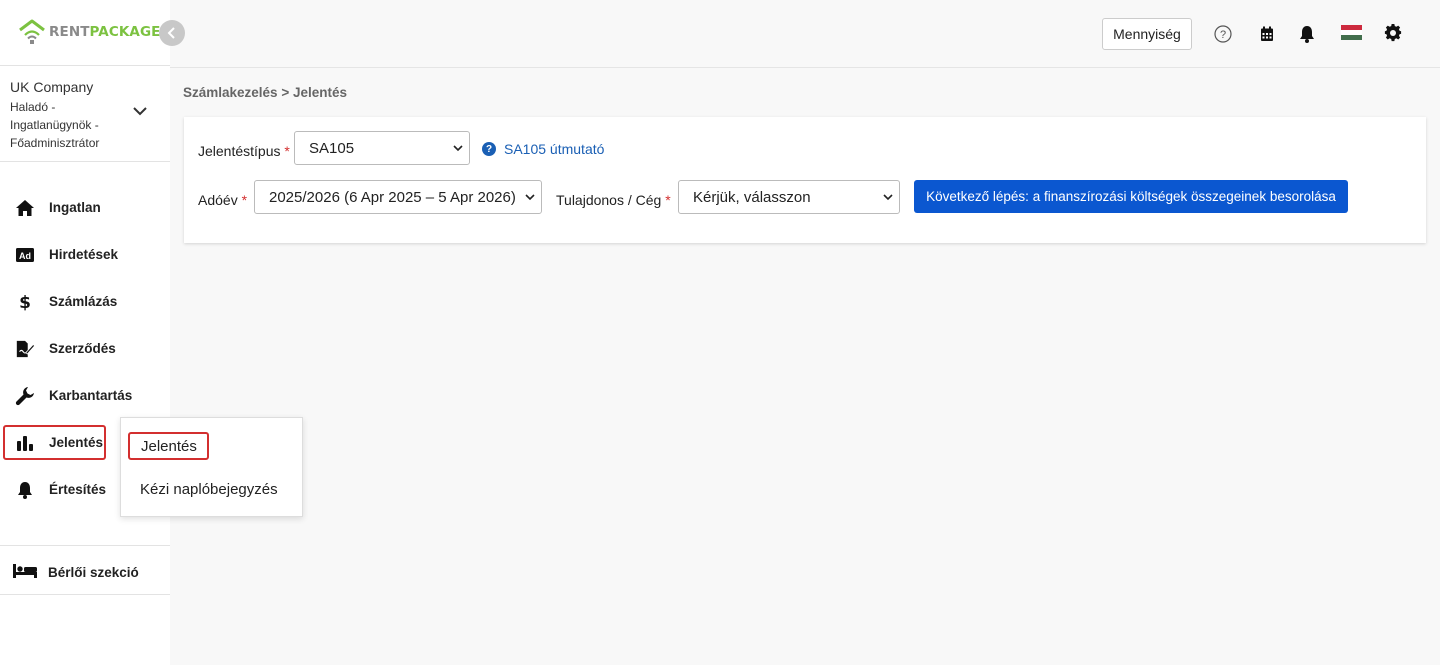 Image resolution: width=1440 pixels, height=665 pixels. What do you see at coordinates (25, 208) in the screenshot?
I see `home-icon` at bounding box center [25, 208].